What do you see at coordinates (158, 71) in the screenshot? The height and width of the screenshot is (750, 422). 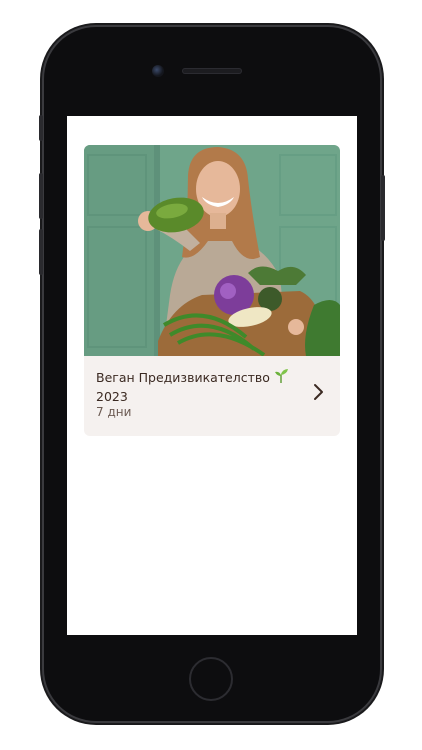 I see `front-camera` at bounding box center [158, 71].